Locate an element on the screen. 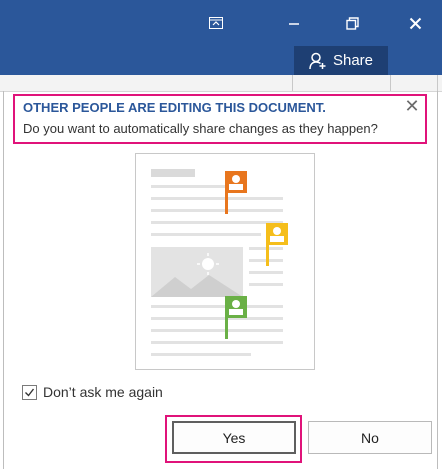 The width and height of the screenshot is (442, 469). restore-icon is located at coordinates (352, 23).